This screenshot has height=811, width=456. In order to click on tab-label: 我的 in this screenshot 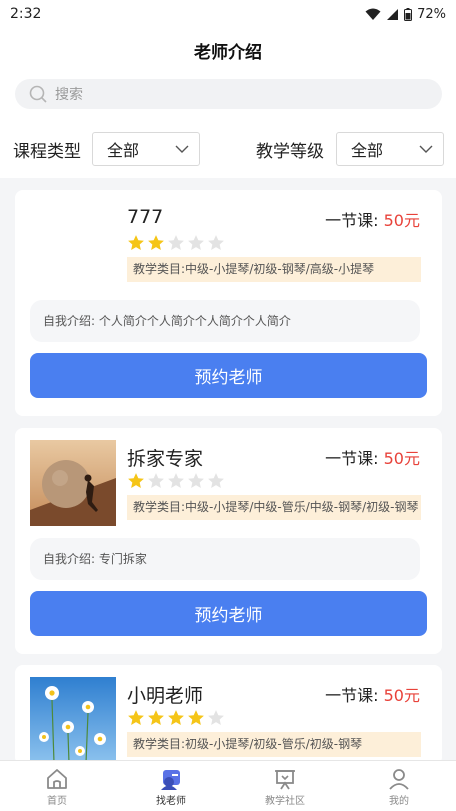, I will do `click(399, 801)`.